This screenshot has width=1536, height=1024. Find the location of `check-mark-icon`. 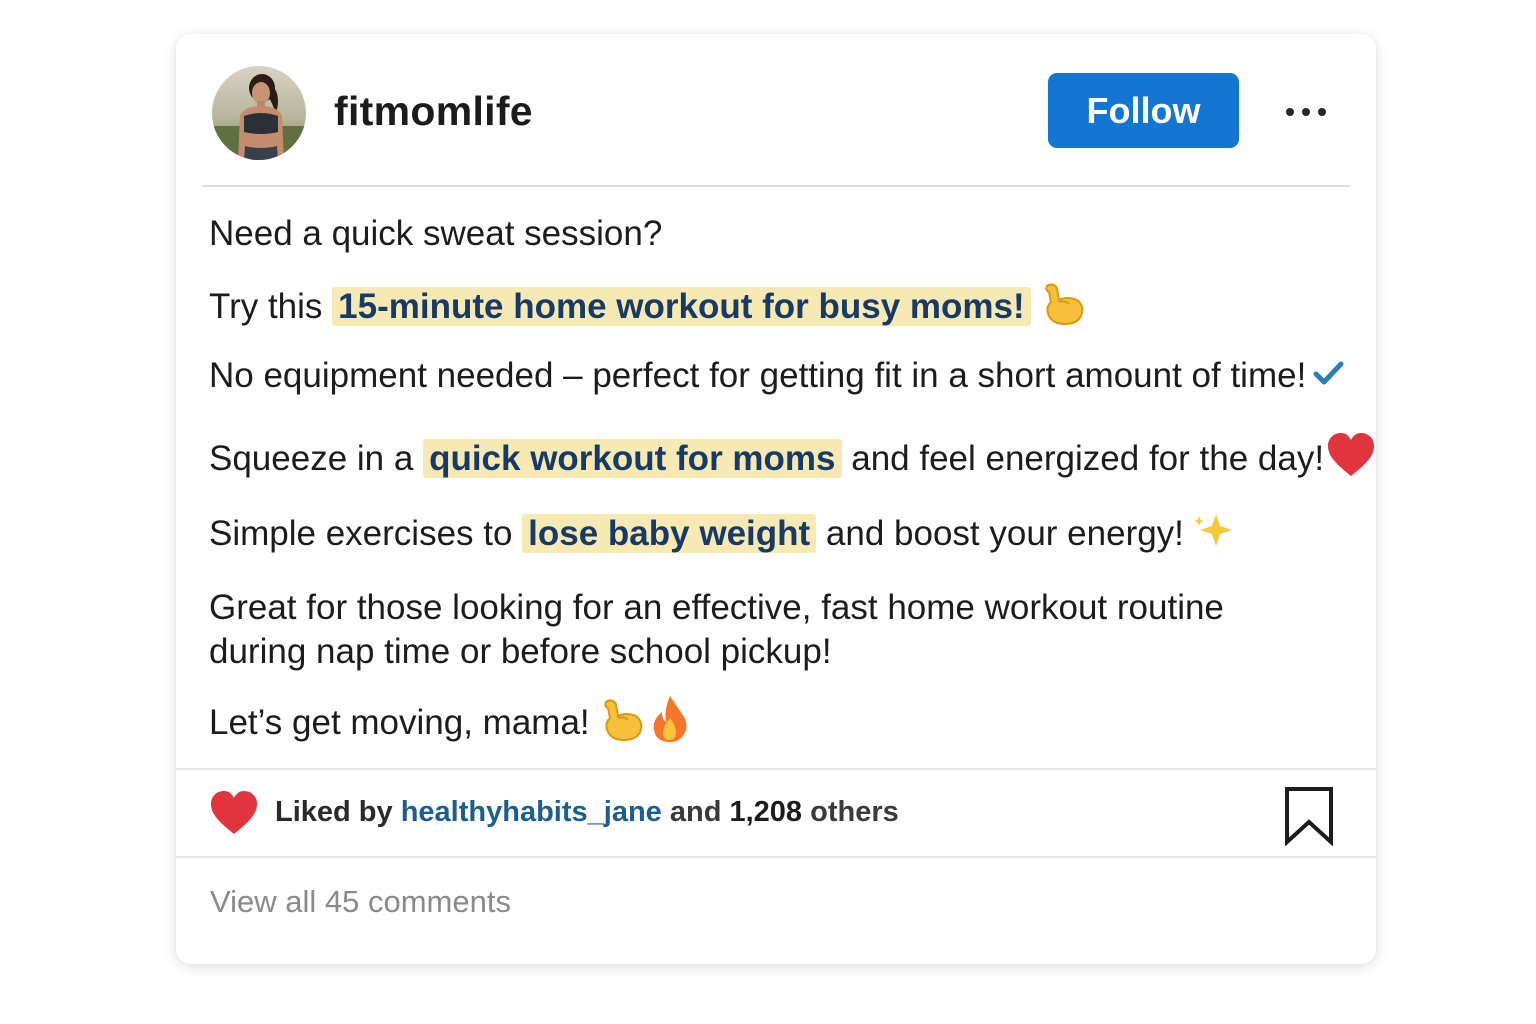

check-mark-icon is located at coordinates (1328, 378).